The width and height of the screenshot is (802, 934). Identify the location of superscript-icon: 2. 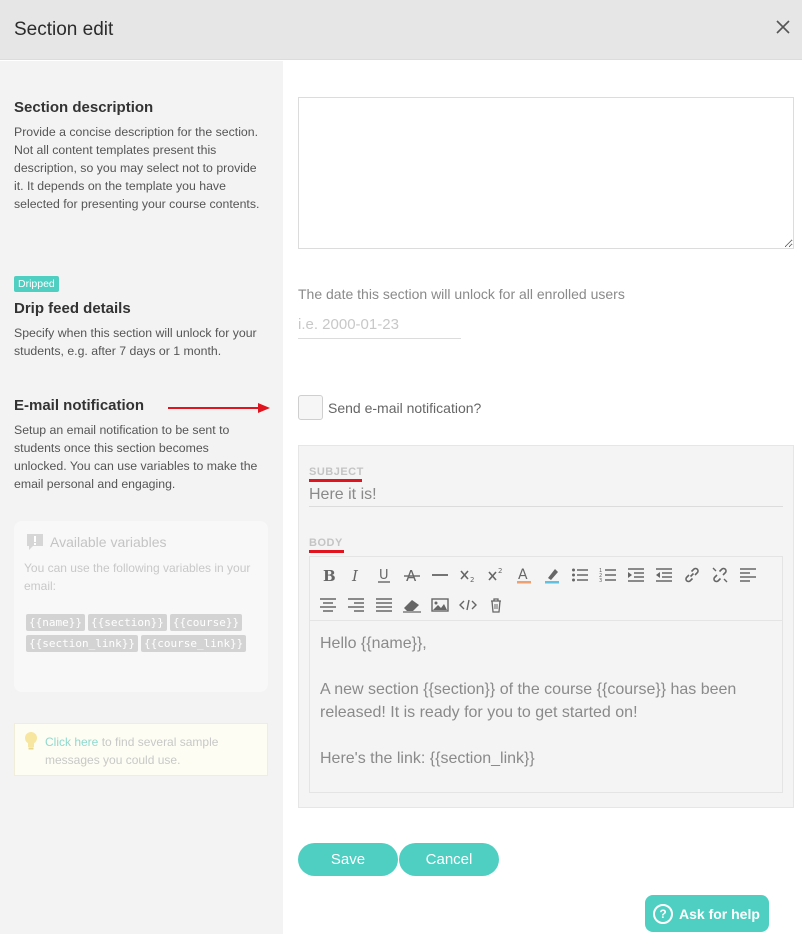
(496, 575).